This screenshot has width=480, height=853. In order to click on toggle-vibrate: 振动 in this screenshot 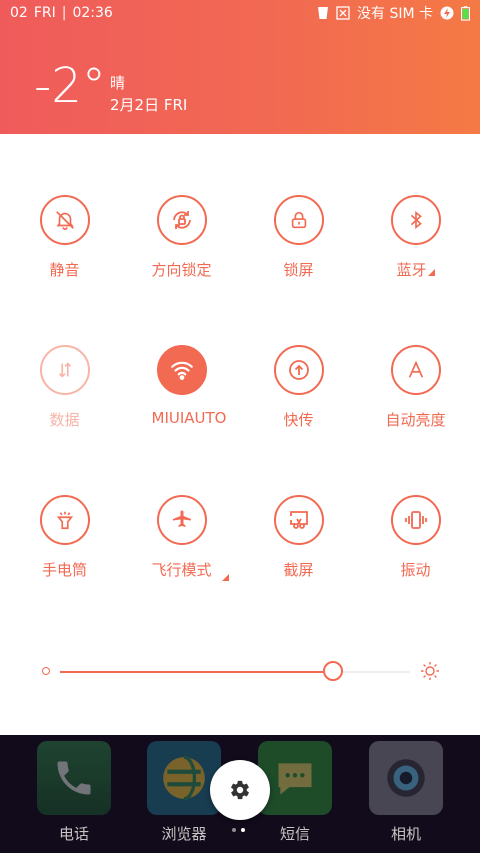, I will do `click(415, 537)`.